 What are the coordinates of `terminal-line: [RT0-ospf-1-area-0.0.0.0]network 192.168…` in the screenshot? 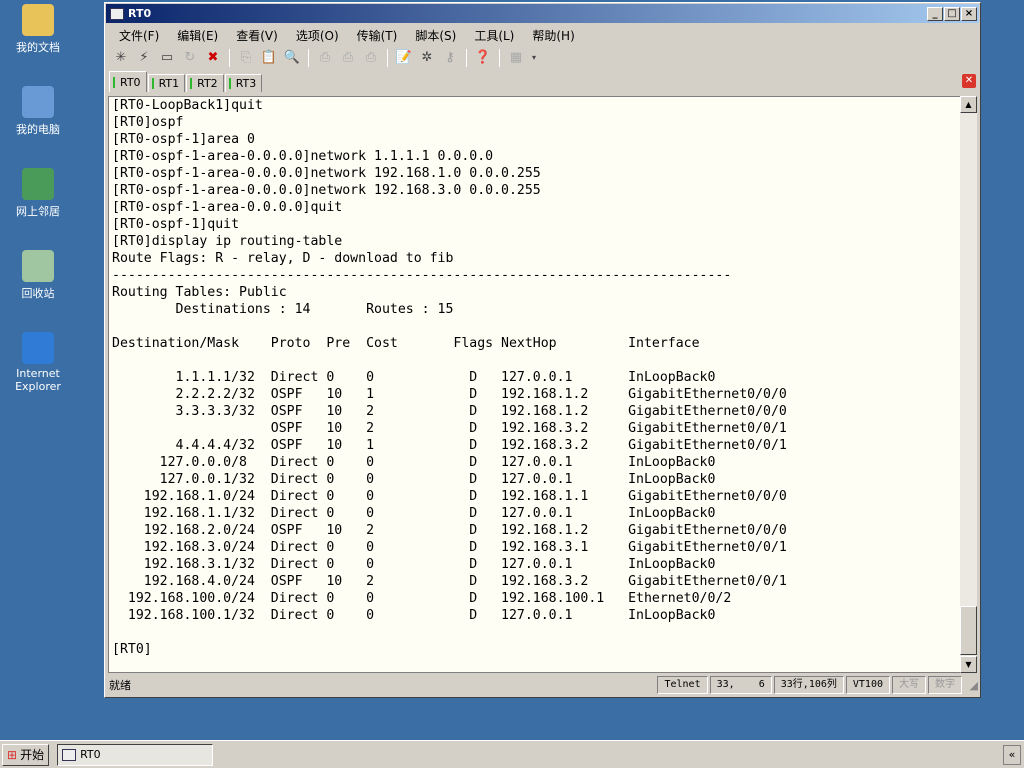 It's located at (326, 173).